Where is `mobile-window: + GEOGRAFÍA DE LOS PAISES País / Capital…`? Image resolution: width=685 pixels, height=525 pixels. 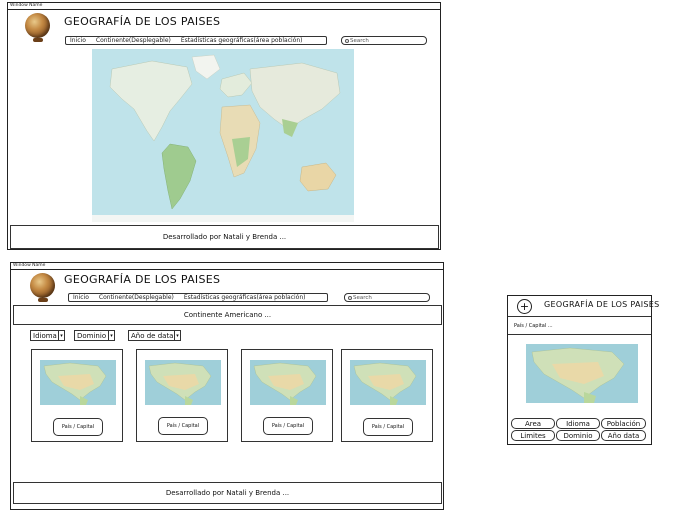
mobile-window: + GEOGRAFÍA DE LOS PAISES País / Capital… is located at coordinates (583, 370).